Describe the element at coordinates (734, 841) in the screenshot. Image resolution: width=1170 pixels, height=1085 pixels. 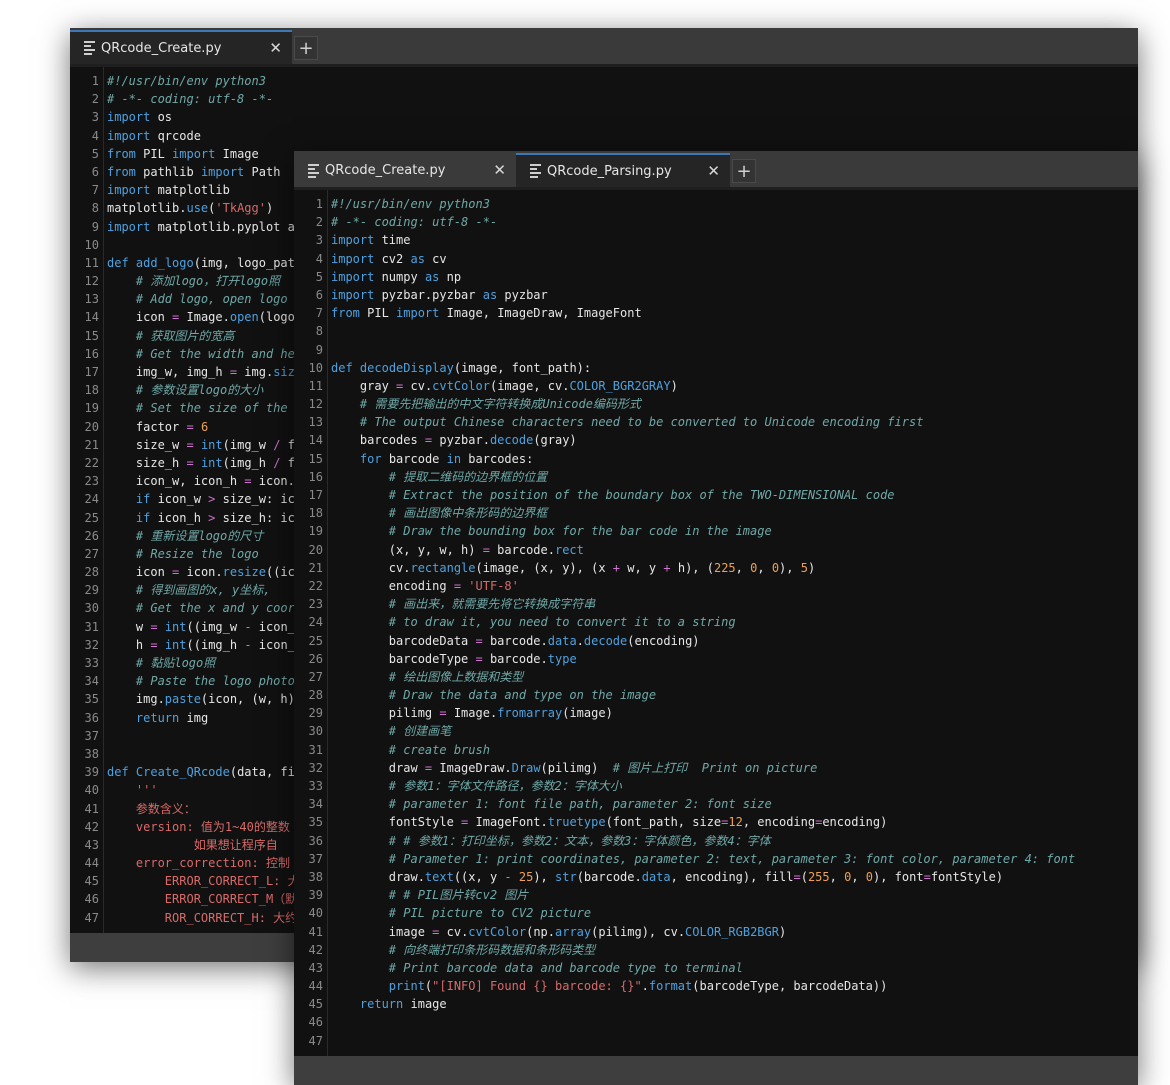
I see `code-line: # # 参数1：打印坐标，参数2：文本，参数3：字体颜色，参数4：字体` at that location.